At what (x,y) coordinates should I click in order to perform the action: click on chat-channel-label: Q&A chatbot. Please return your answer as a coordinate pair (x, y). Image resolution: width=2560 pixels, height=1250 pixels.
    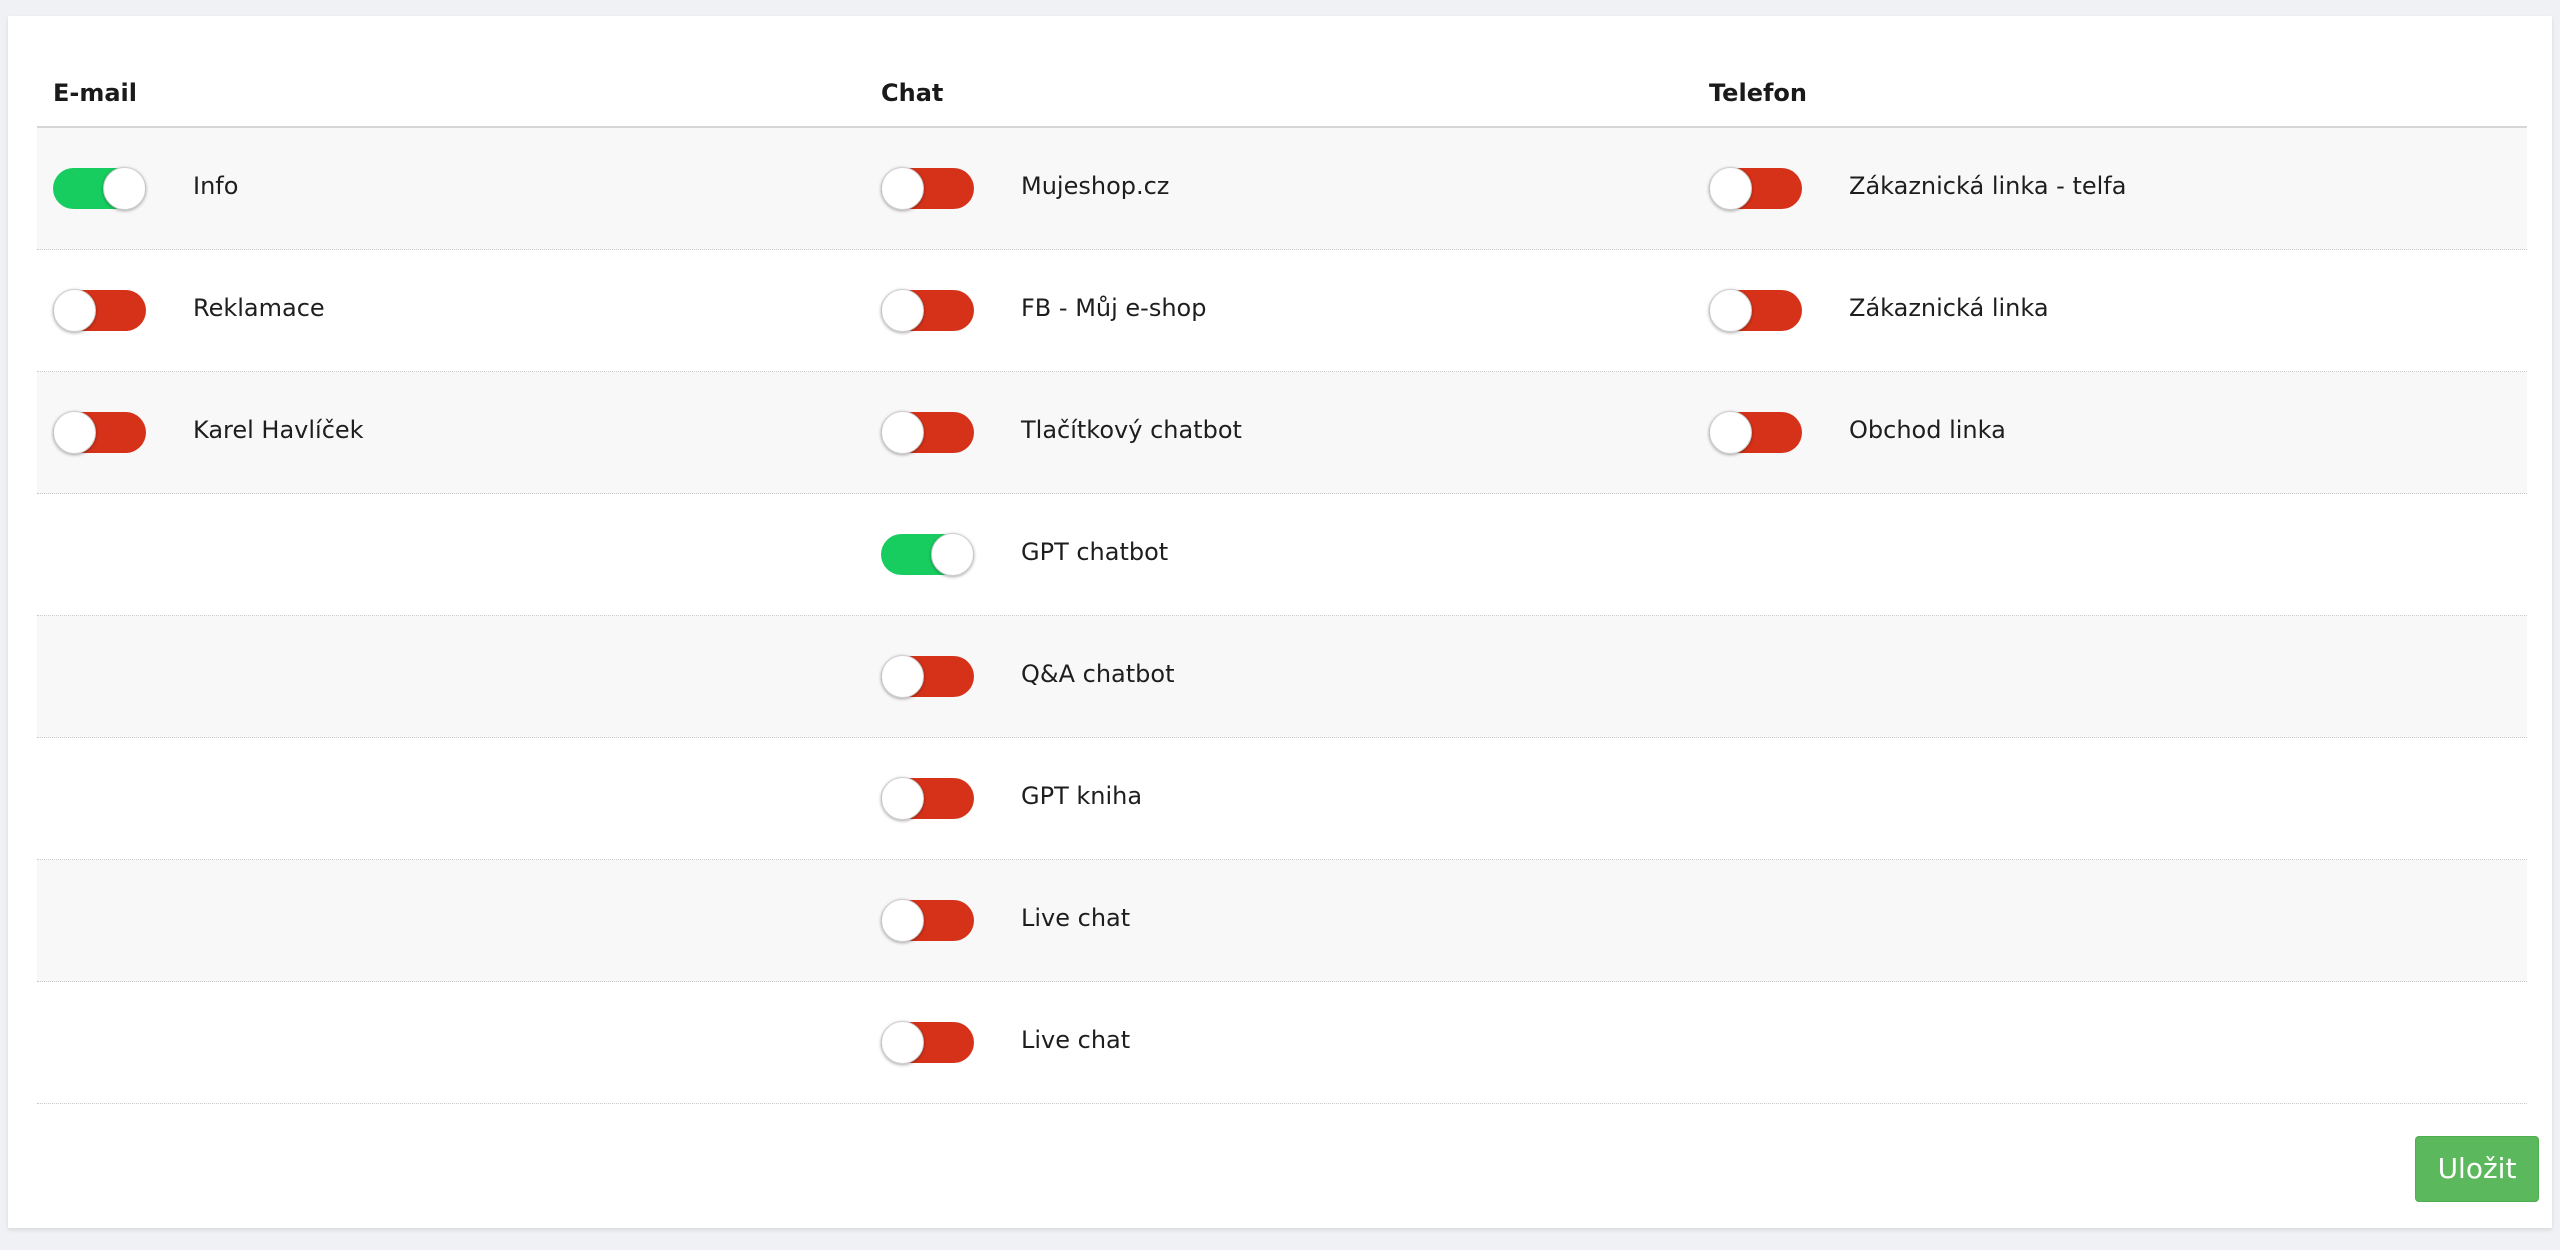
    Looking at the image, I should click on (1098, 673).